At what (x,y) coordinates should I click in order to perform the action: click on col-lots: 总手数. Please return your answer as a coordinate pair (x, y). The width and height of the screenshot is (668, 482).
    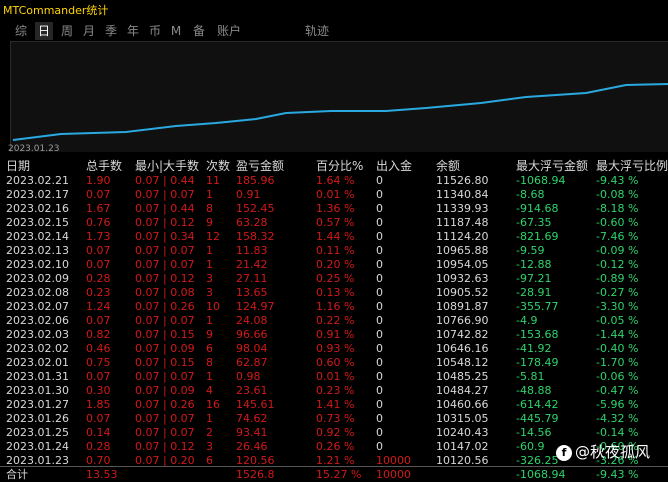
    Looking at the image, I should click on (104, 165).